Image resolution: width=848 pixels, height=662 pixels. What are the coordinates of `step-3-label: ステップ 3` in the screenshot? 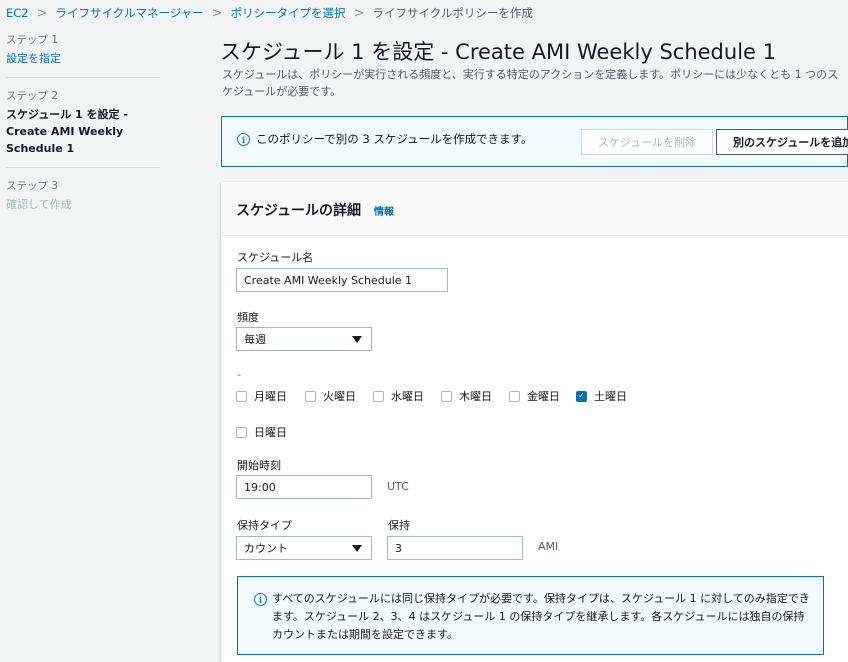 It's located at (32, 186).